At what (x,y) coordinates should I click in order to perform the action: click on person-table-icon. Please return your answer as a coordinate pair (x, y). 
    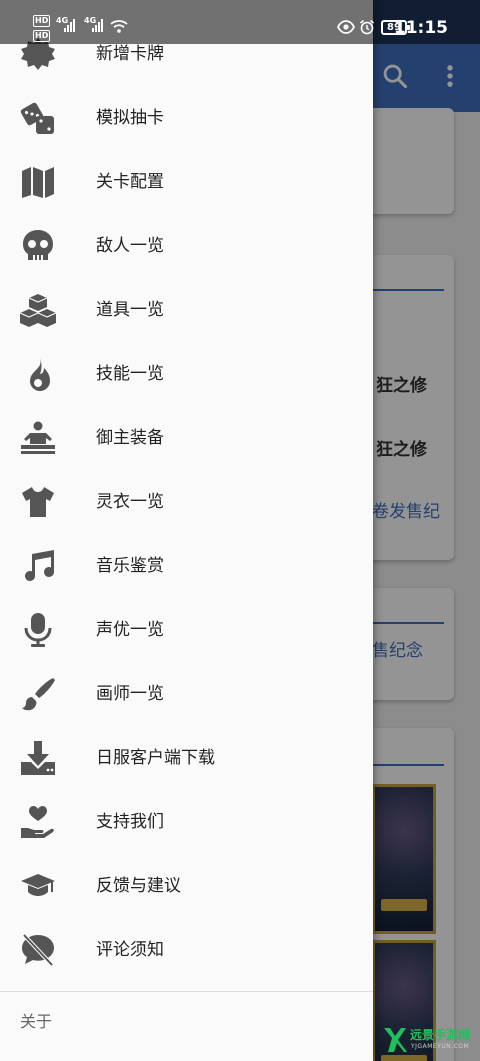
    Looking at the image, I should click on (38, 437).